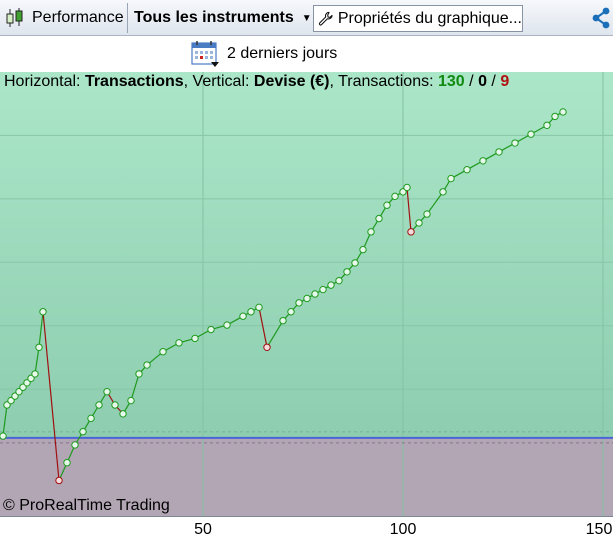 The image size is (613, 542). I want to click on losing-count: 9, so click(505, 81).